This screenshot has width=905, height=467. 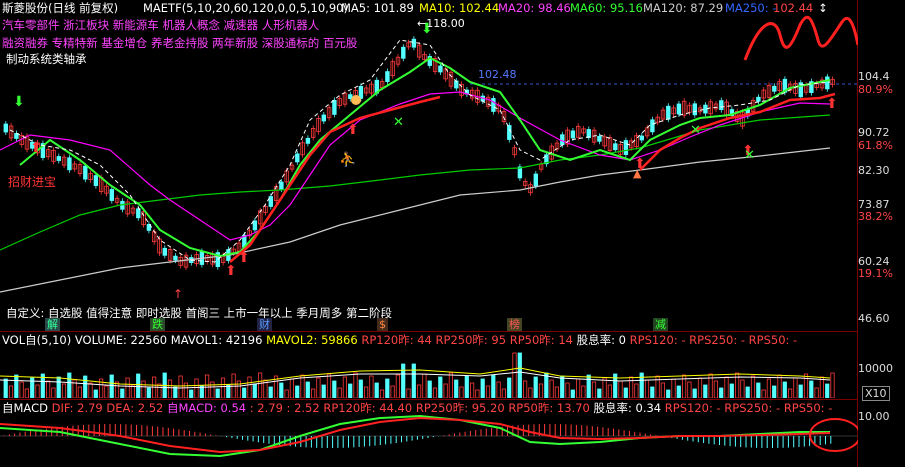 What do you see at coordinates (876, 393) in the screenshot?
I see `volume-unit: X10` at bounding box center [876, 393].